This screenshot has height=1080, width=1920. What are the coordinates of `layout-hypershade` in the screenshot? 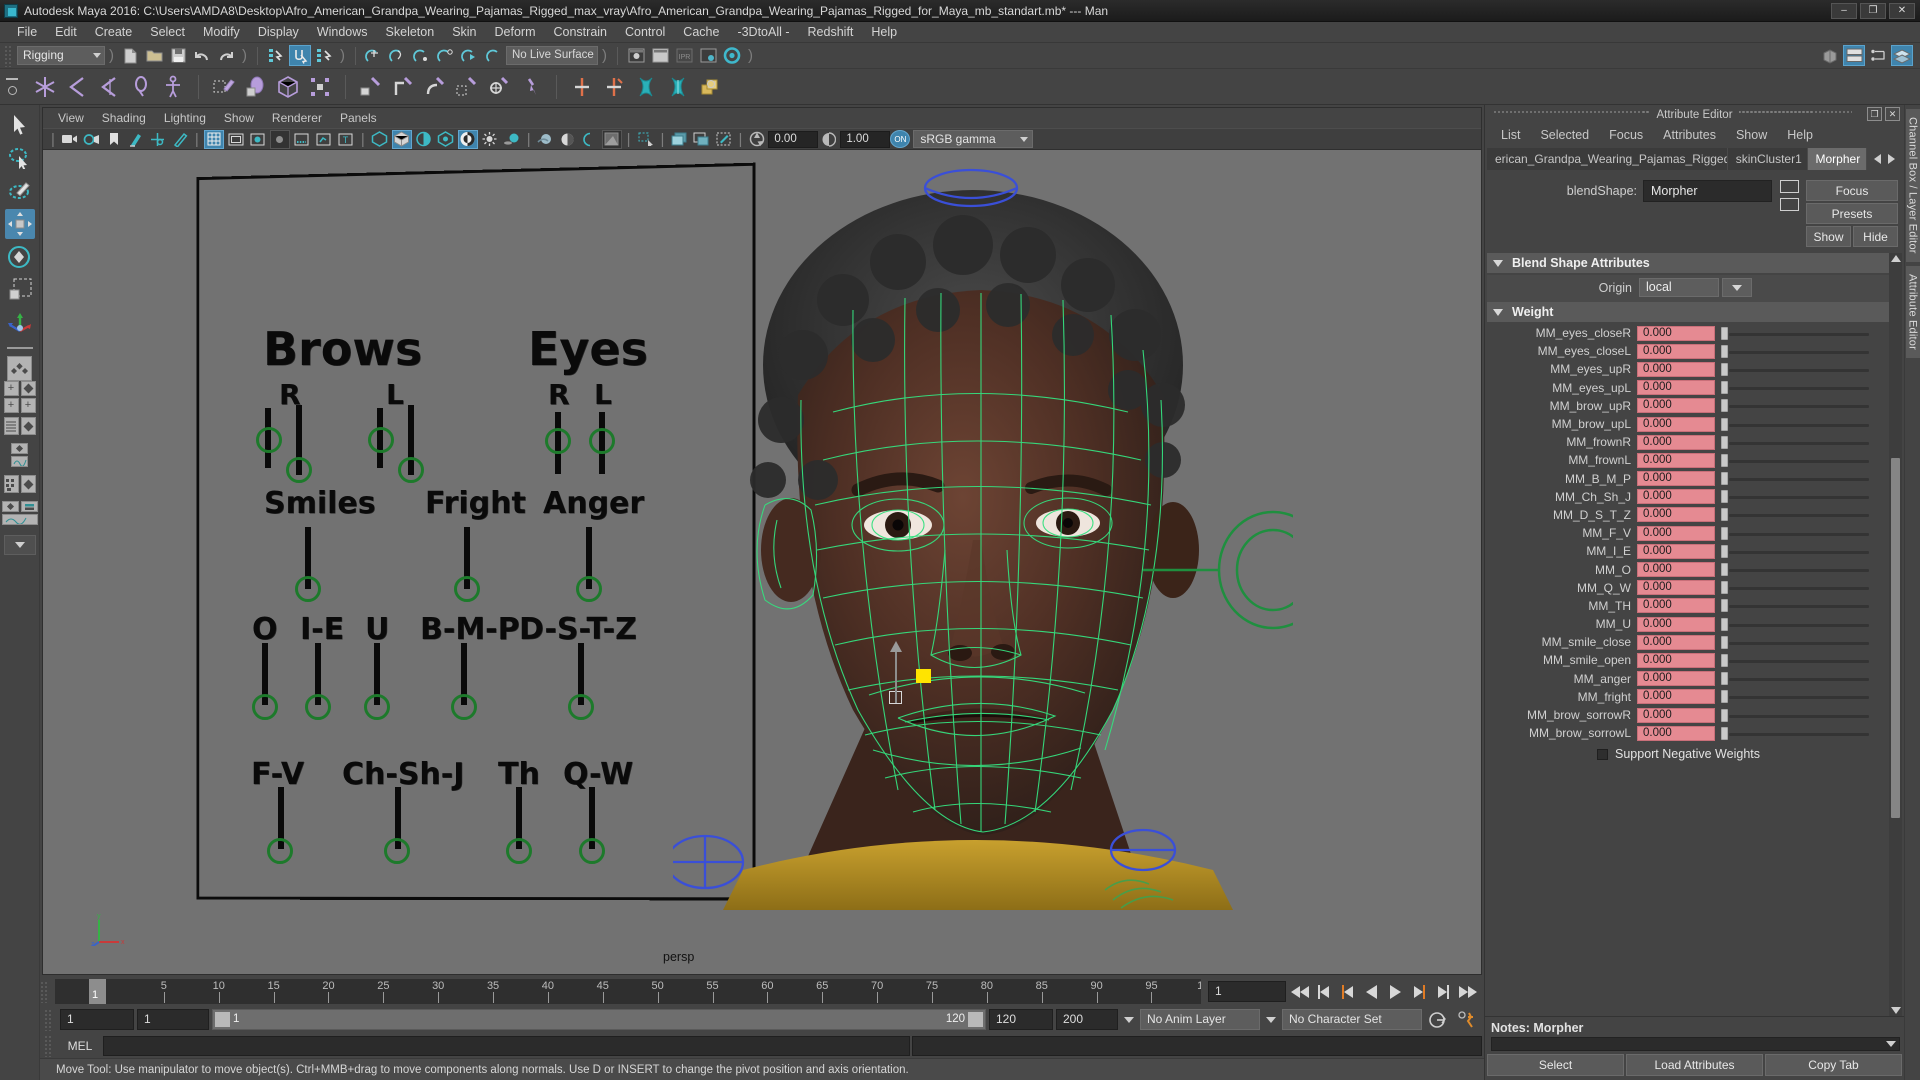 It's located at (11, 484).